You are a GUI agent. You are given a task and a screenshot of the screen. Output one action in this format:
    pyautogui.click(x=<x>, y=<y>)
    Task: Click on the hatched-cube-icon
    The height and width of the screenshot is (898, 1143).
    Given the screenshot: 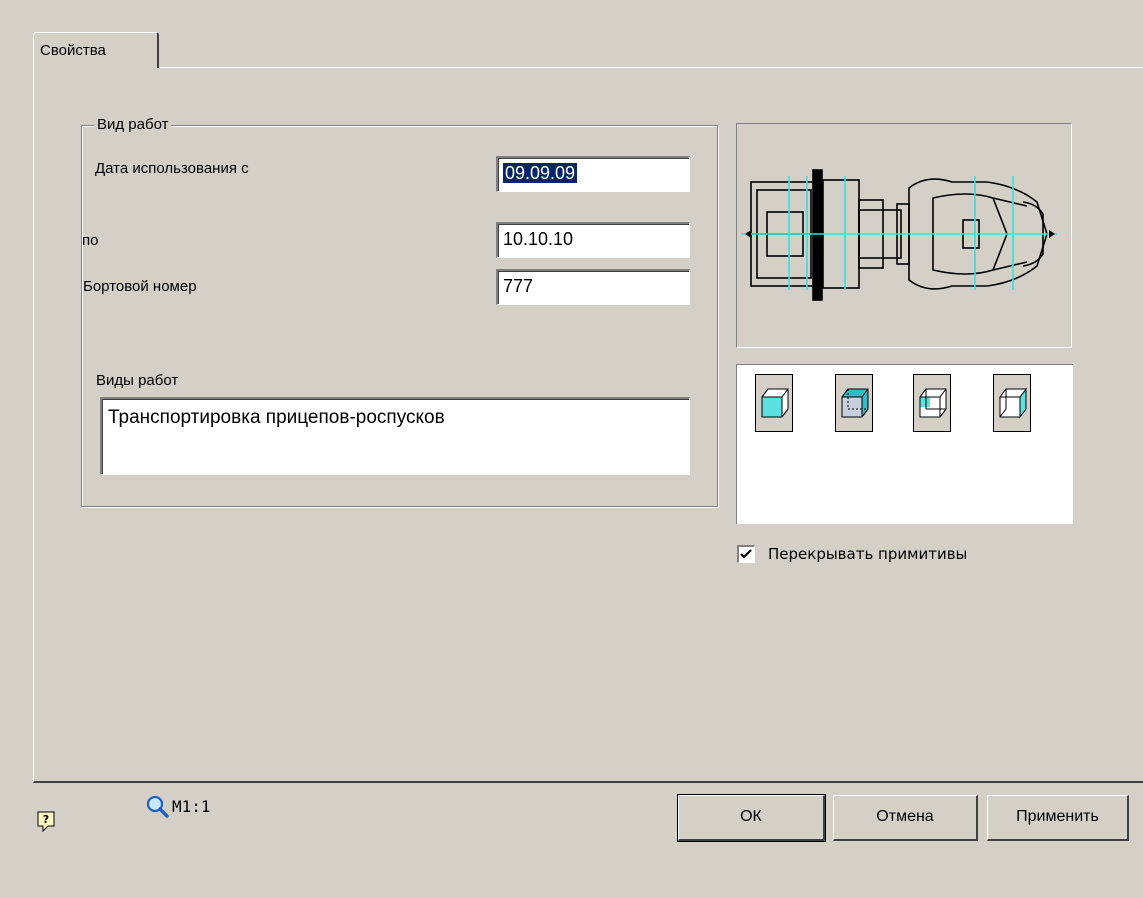 What is the action you would take?
    pyautogui.click(x=855, y=403)
    